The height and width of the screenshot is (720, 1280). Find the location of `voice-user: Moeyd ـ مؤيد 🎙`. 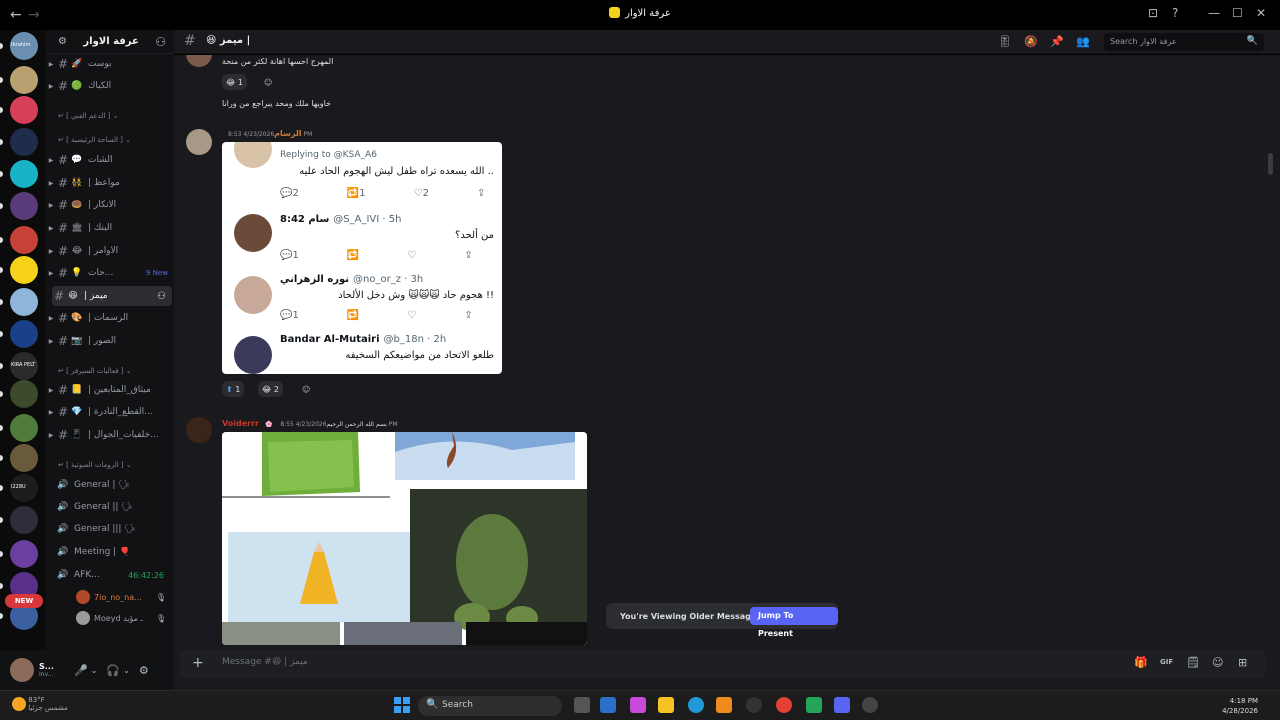

voice-user: Moeyd ـ مؤيد 🎙 is located at coordinates (124, 618).